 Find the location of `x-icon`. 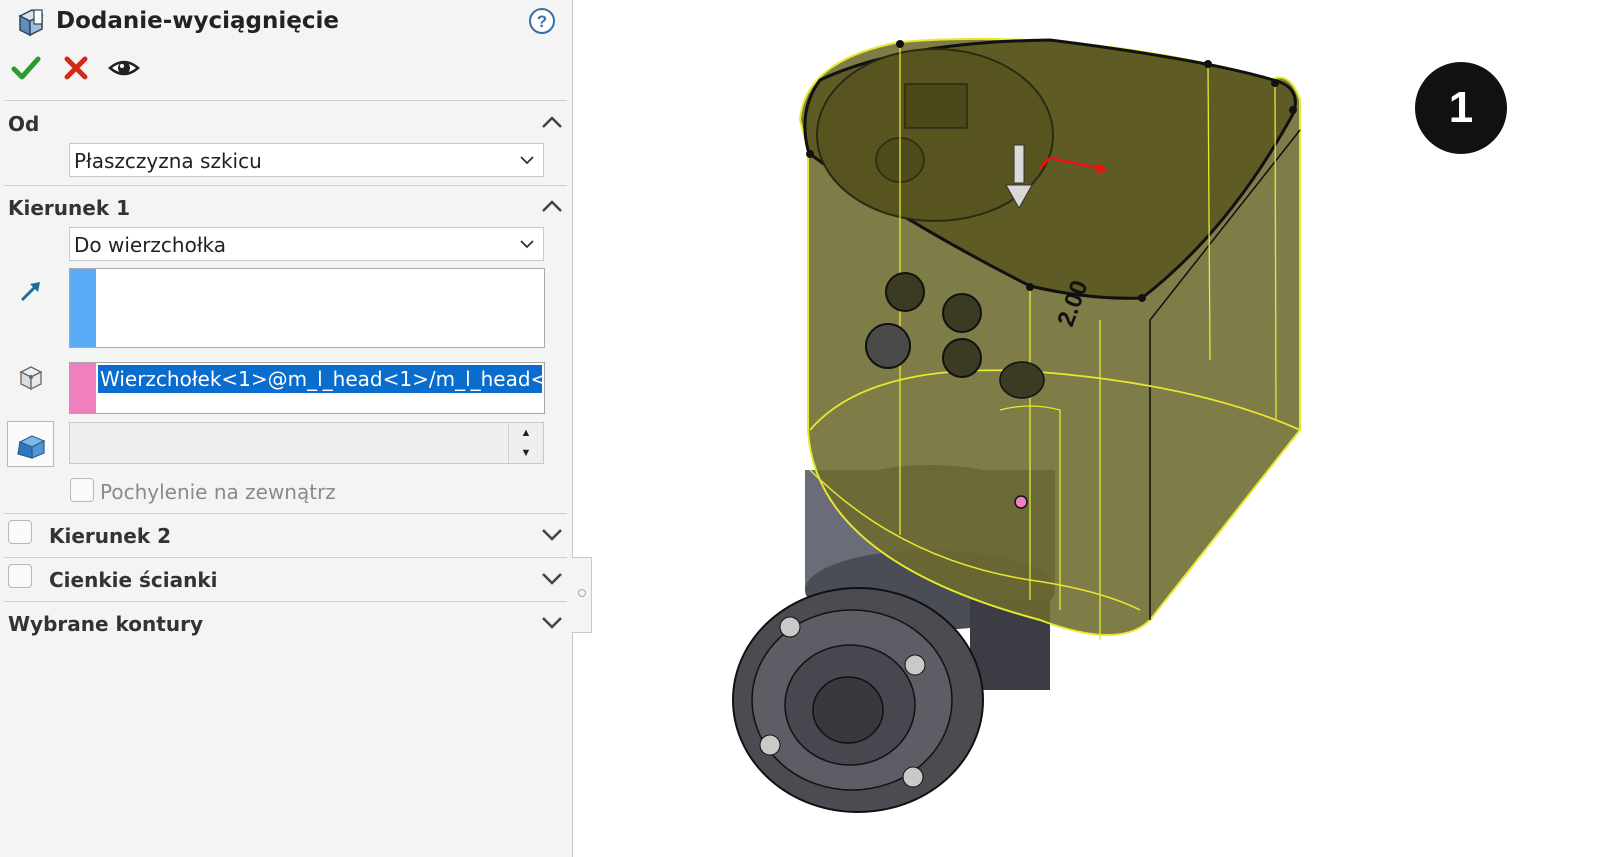

x-icon is located at coordinates (76, 68).